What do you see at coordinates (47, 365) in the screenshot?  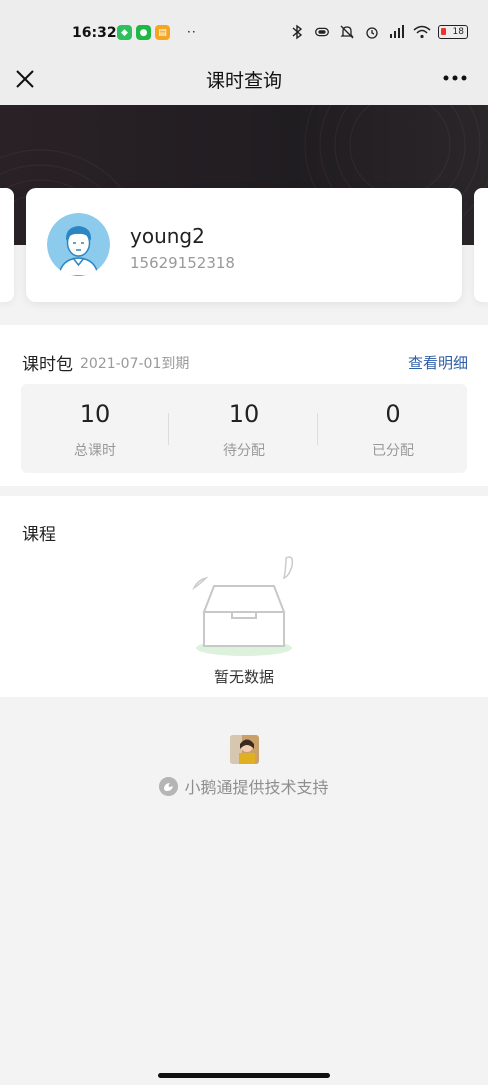 I see `package-title: 课时包` at bounding box center [47, 365].